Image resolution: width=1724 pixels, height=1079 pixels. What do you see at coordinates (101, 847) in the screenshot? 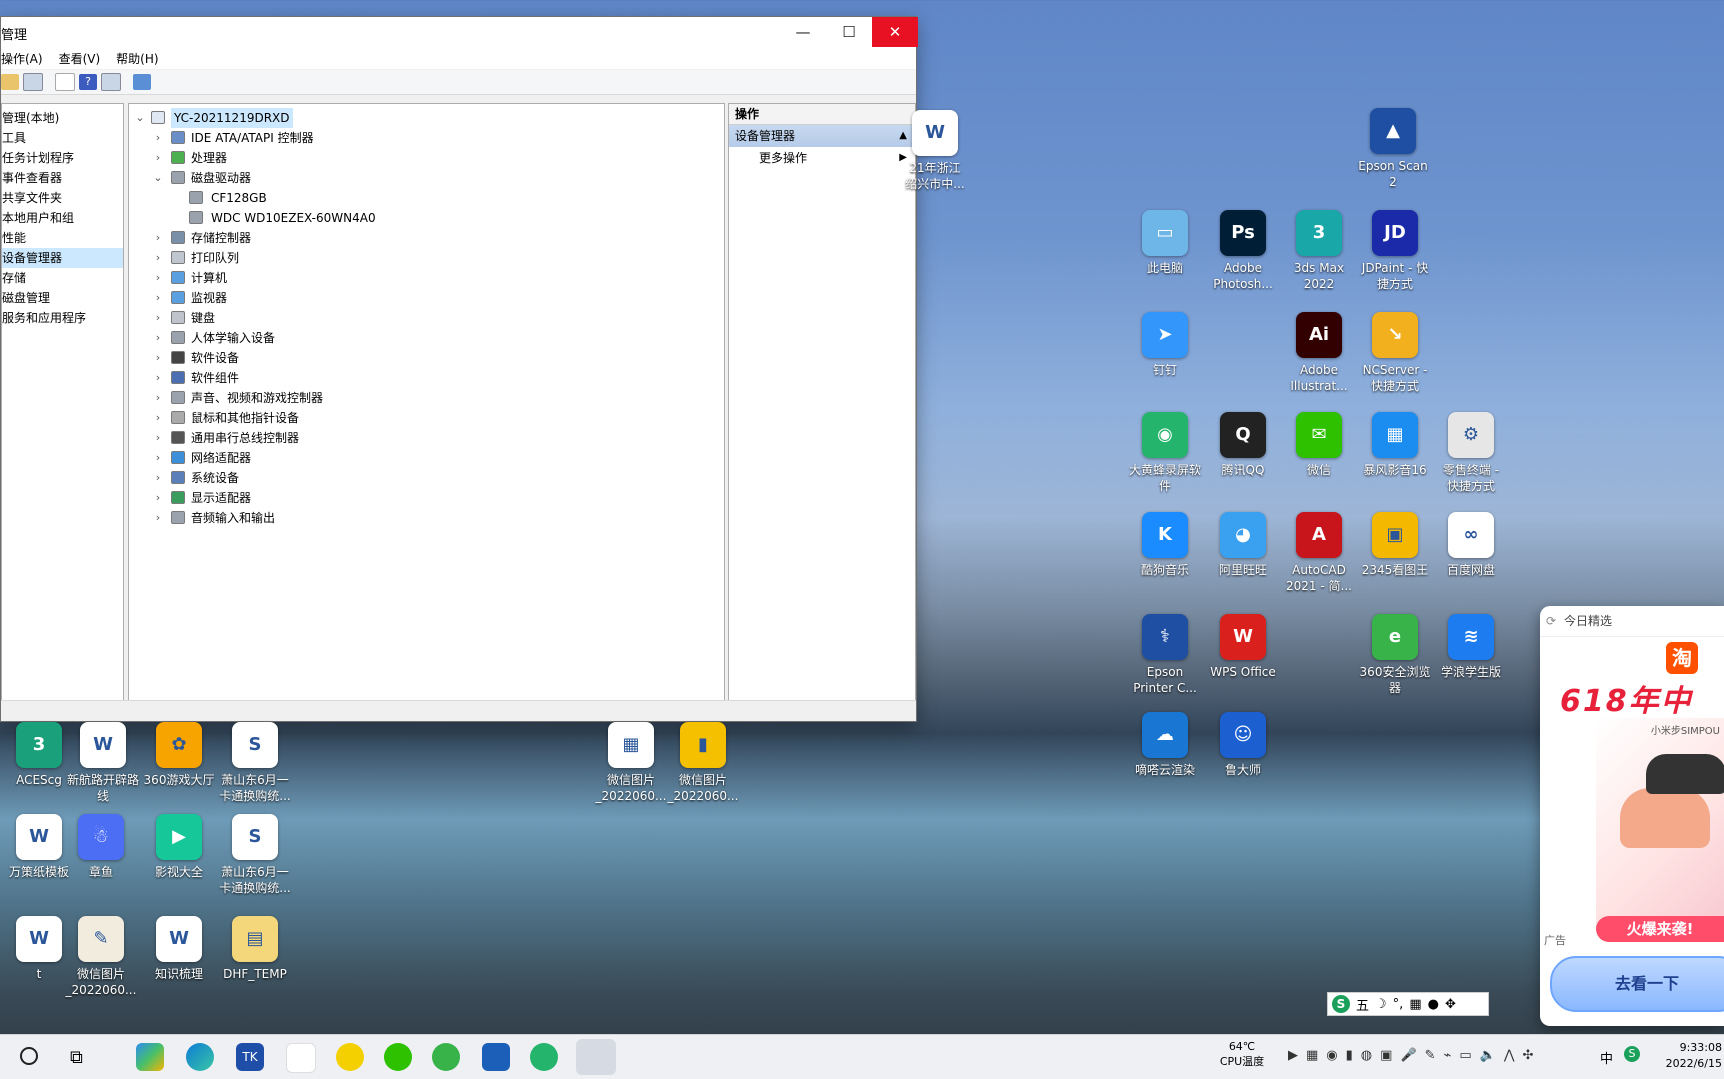
I see `desktop-shortcut: ☃ 章鱼` at bounding box center [101, 847].